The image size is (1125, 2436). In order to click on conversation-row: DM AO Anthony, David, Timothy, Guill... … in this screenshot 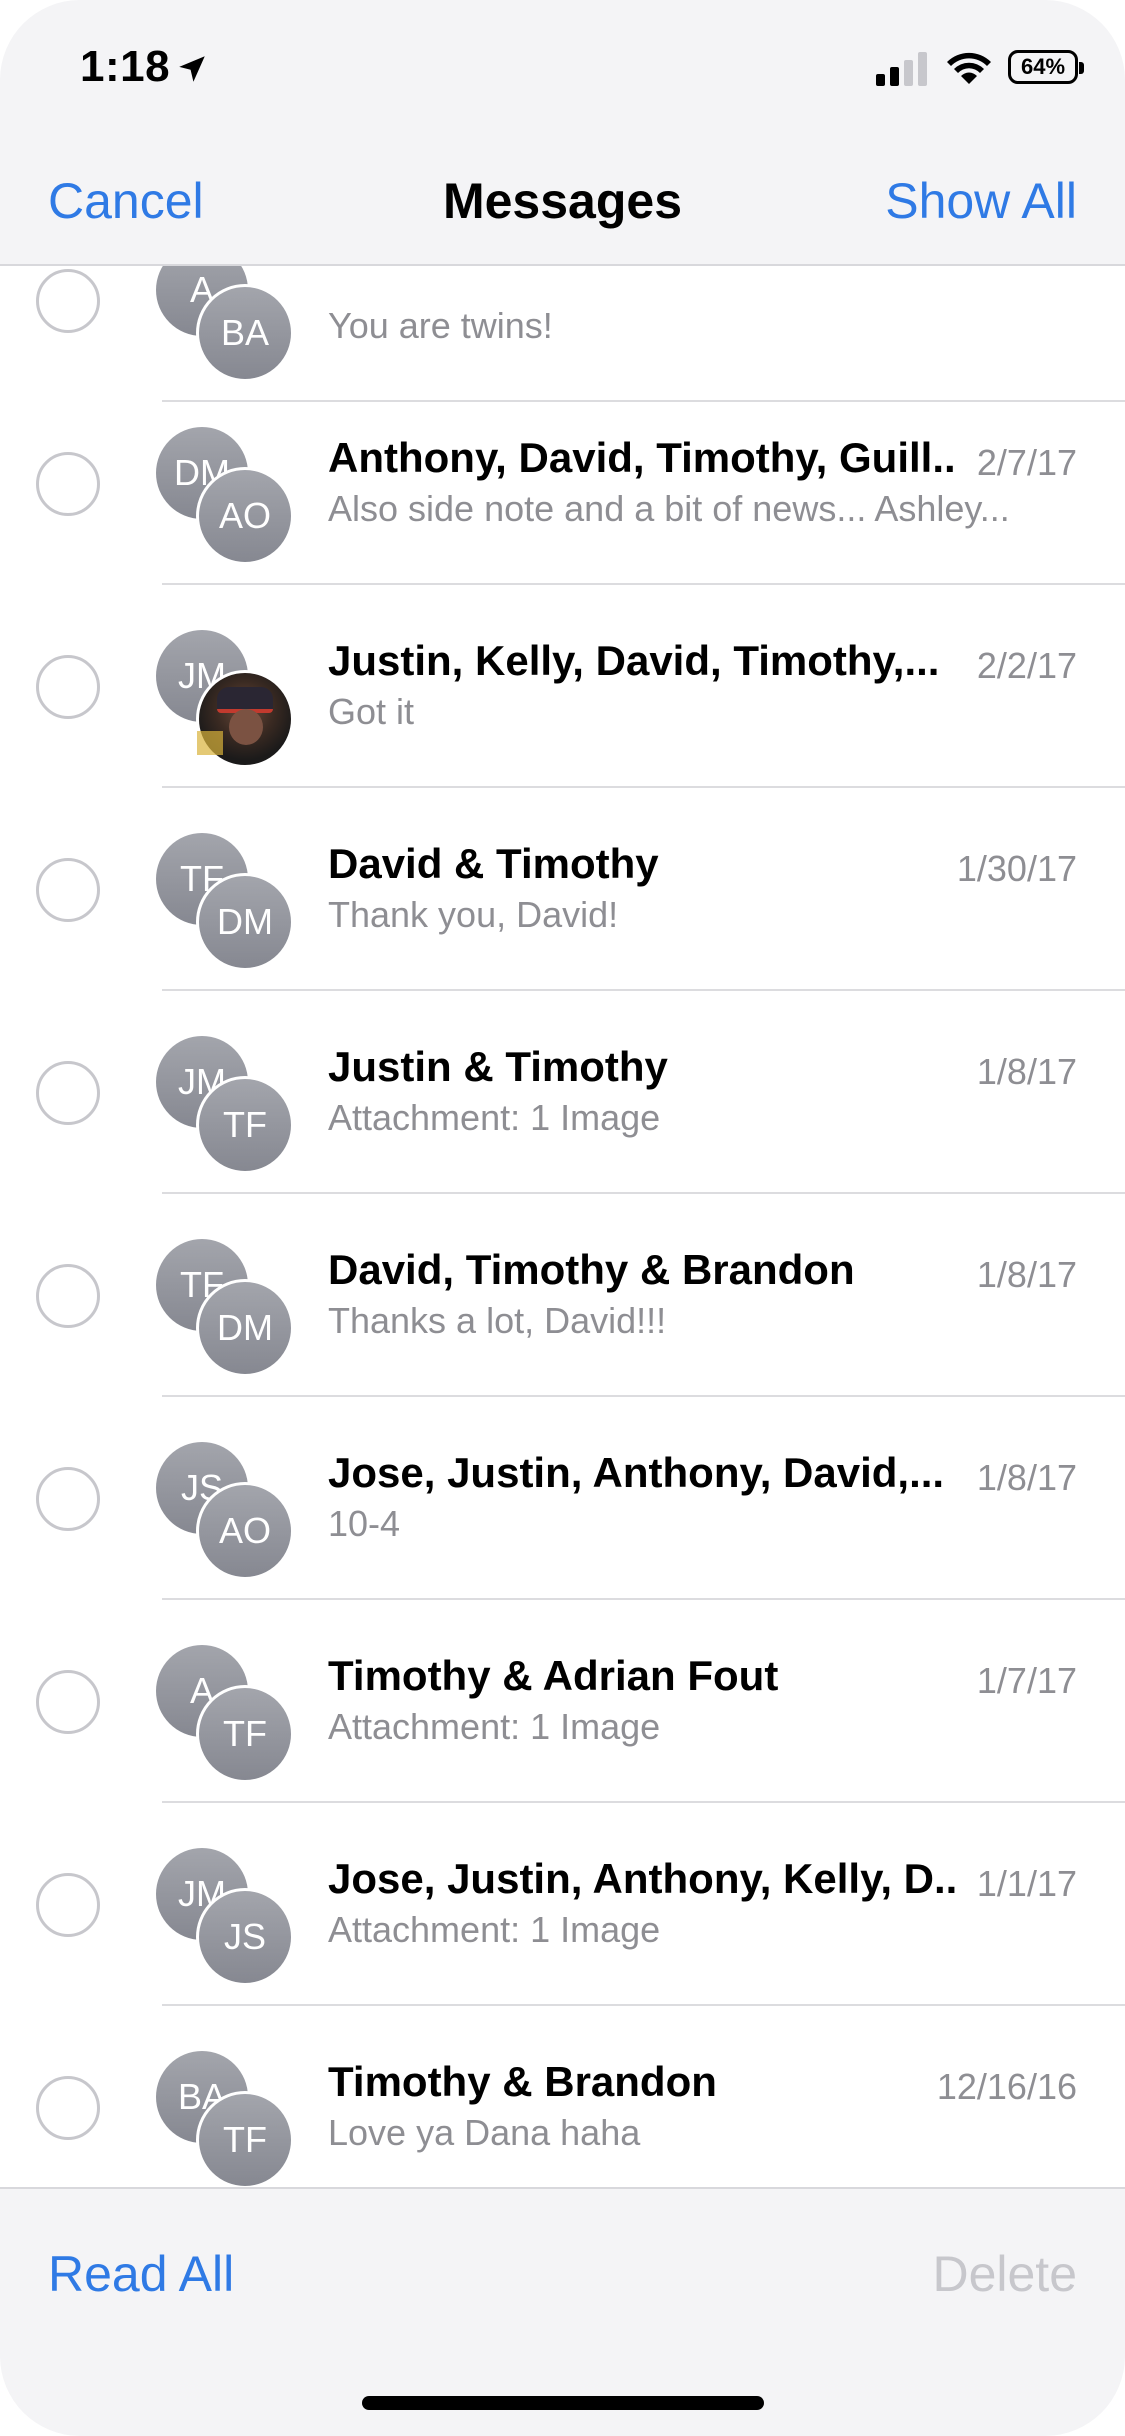, I will do `click(562, 483)`.